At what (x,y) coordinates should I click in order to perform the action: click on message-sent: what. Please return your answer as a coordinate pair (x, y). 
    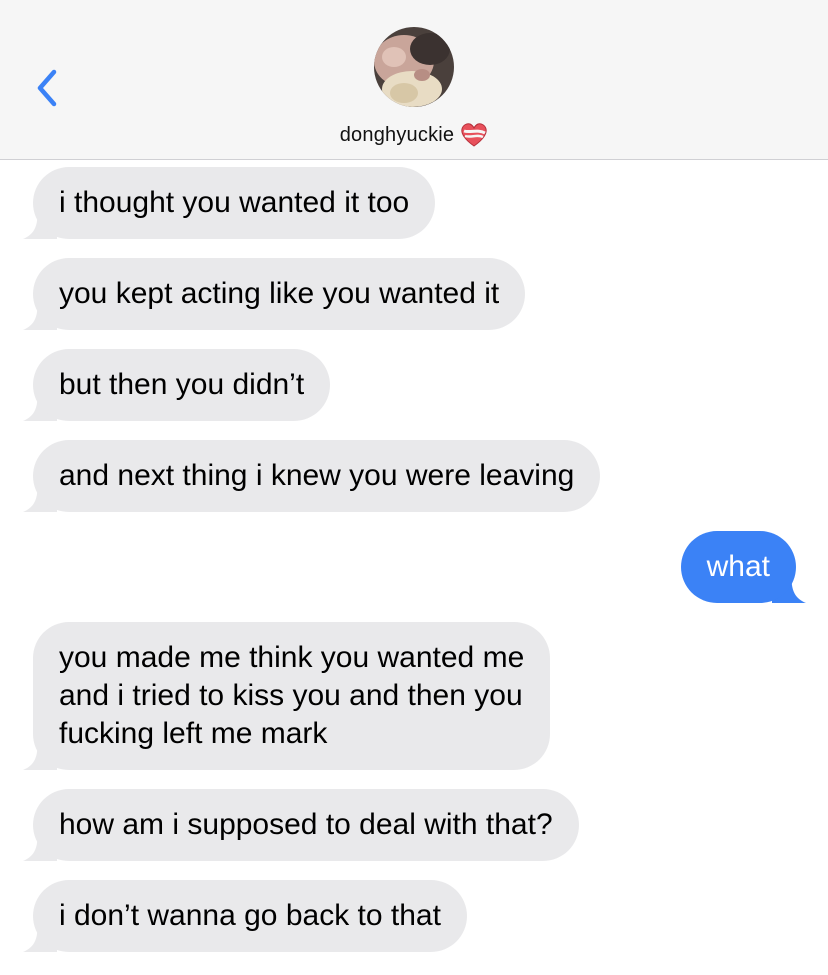
    Looking at the image, I should click on (743, 567).